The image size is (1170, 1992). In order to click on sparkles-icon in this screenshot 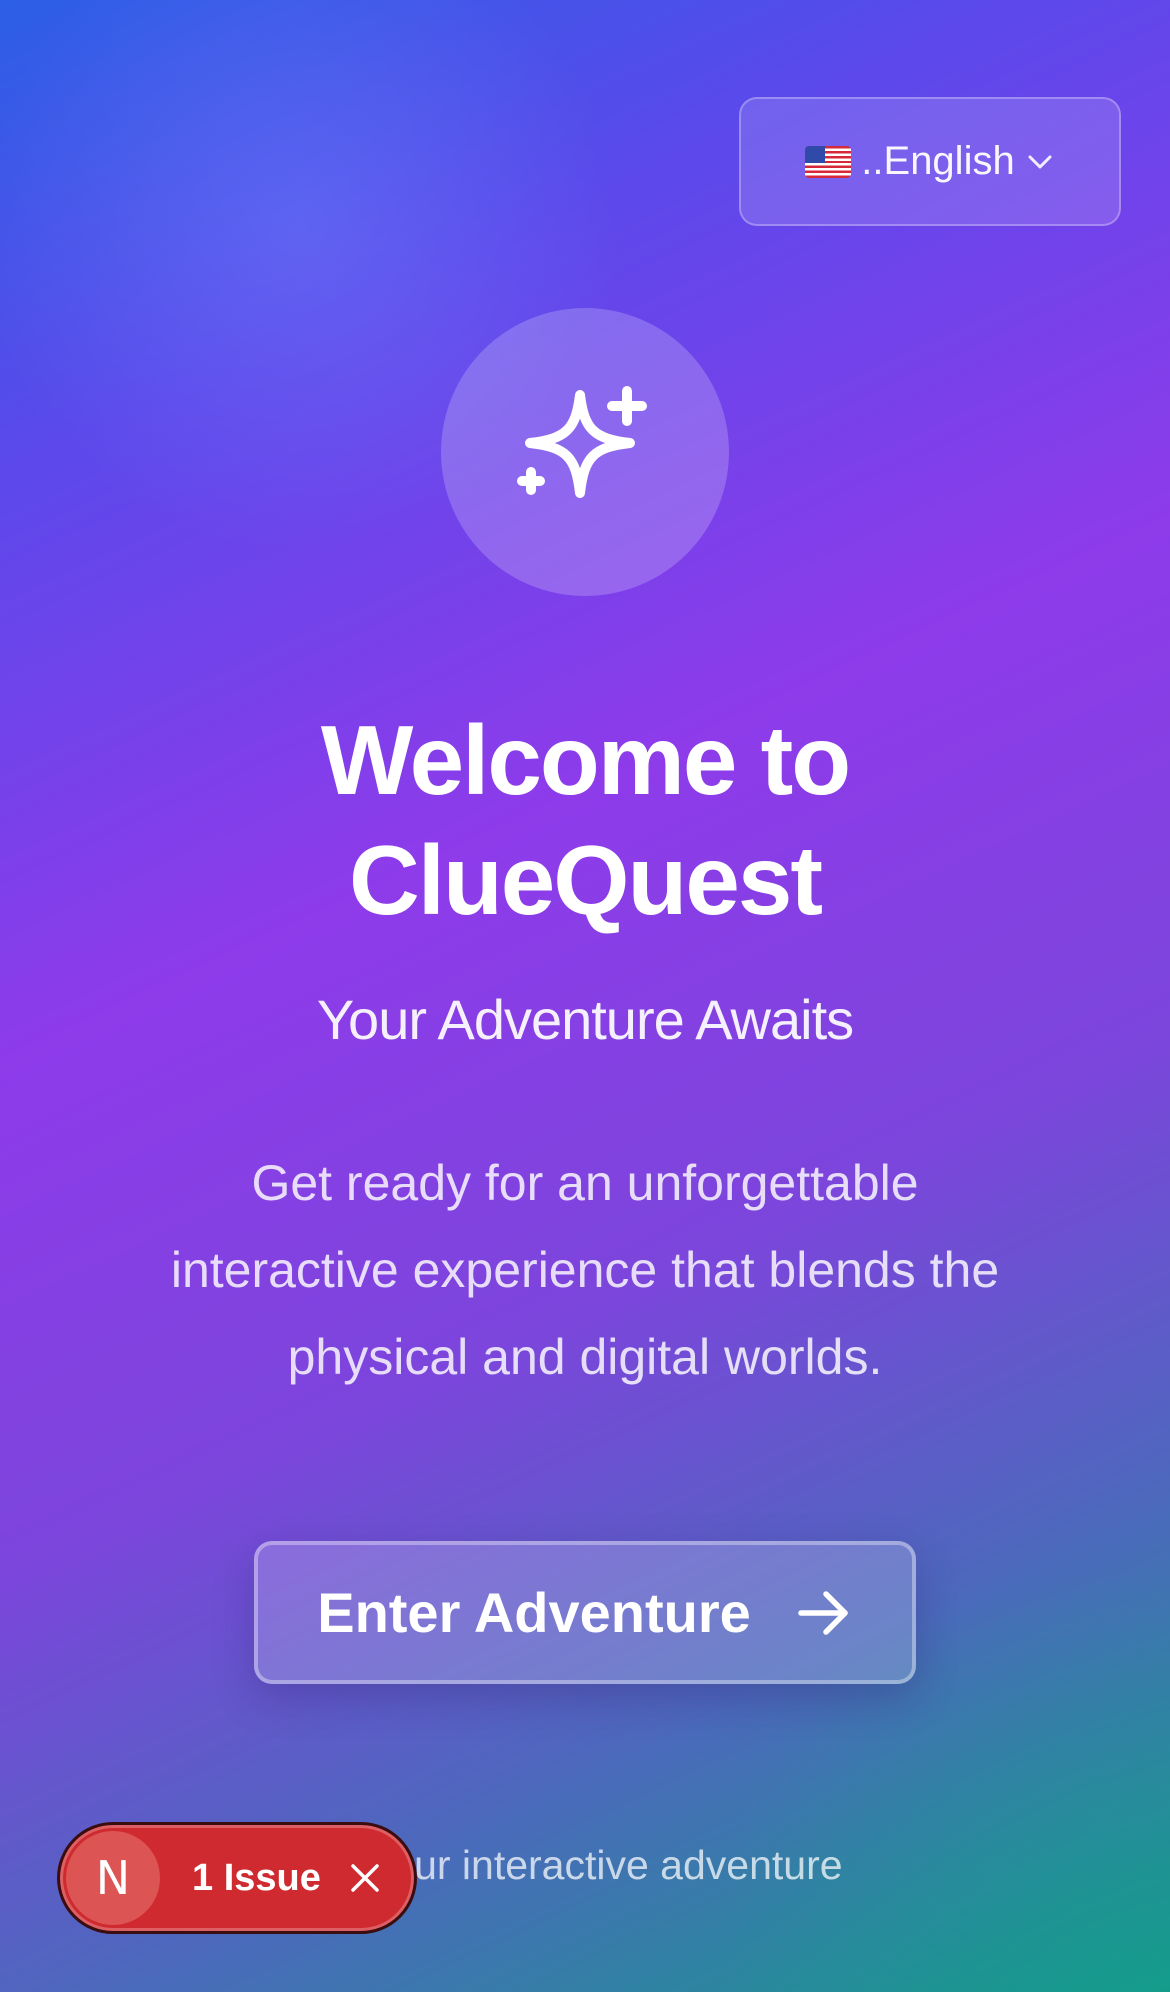, I will do `click(582, 442)`.